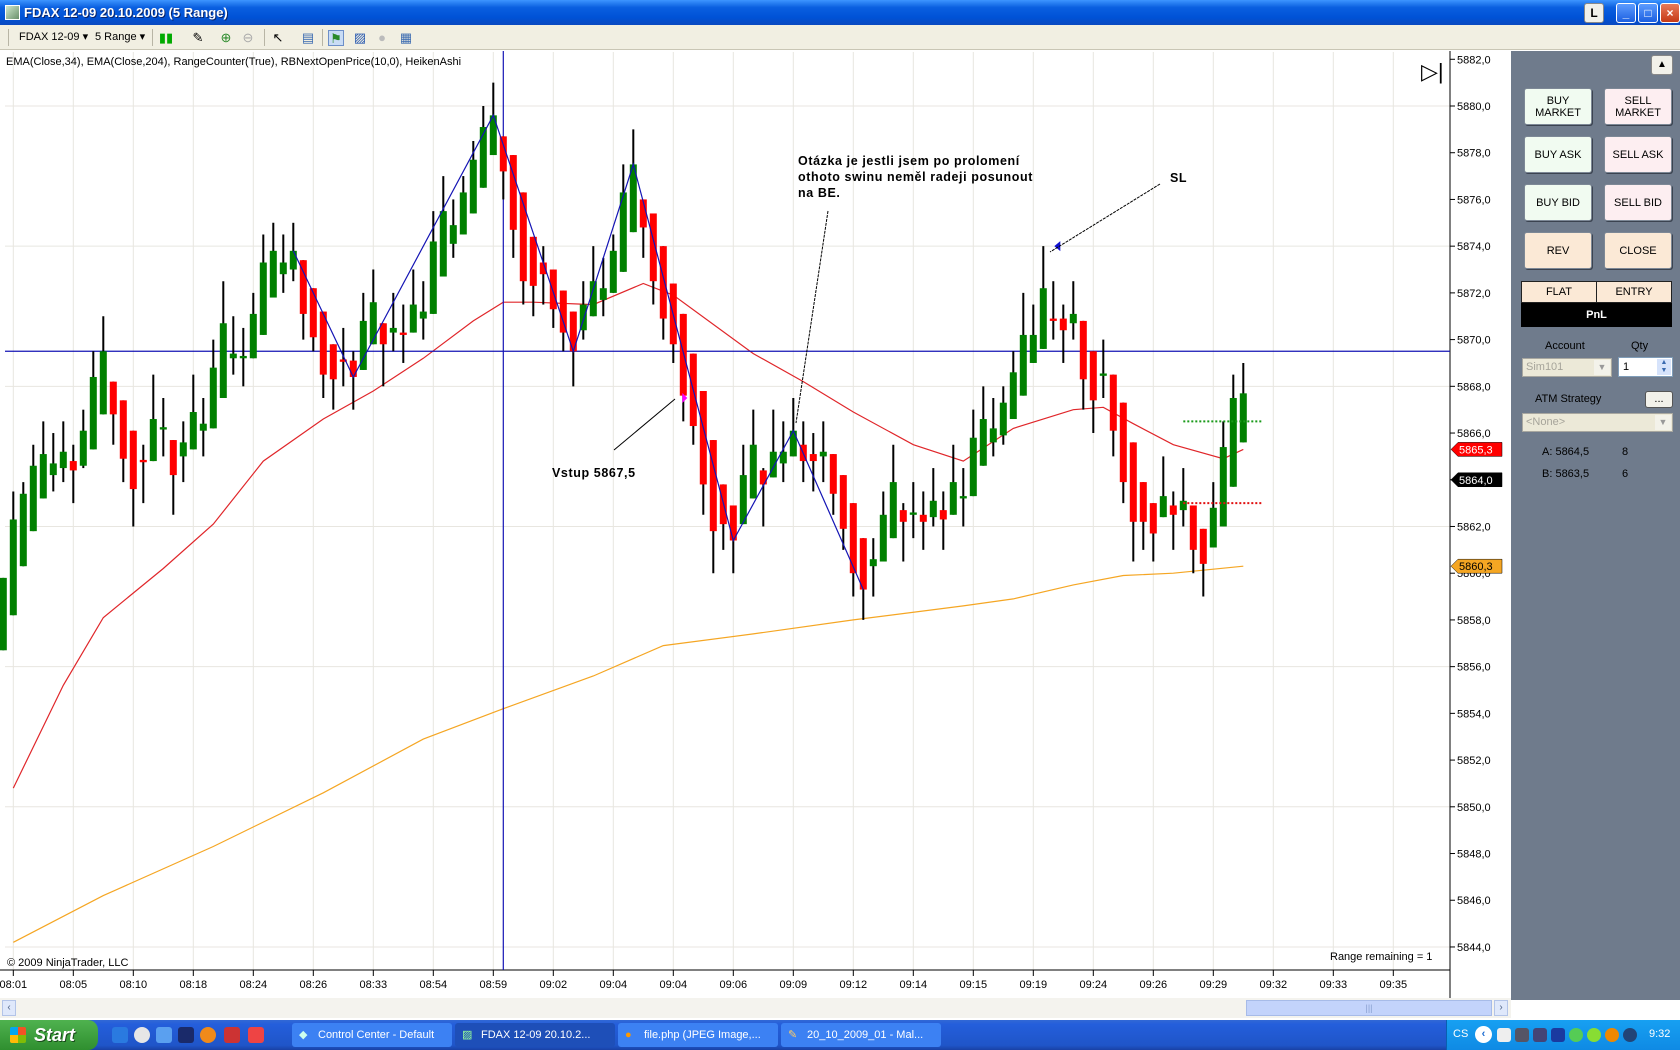 The height and width of the screenshot is (1050, 1680). I want to click on tray-app-icon, so click(1558, 1035).